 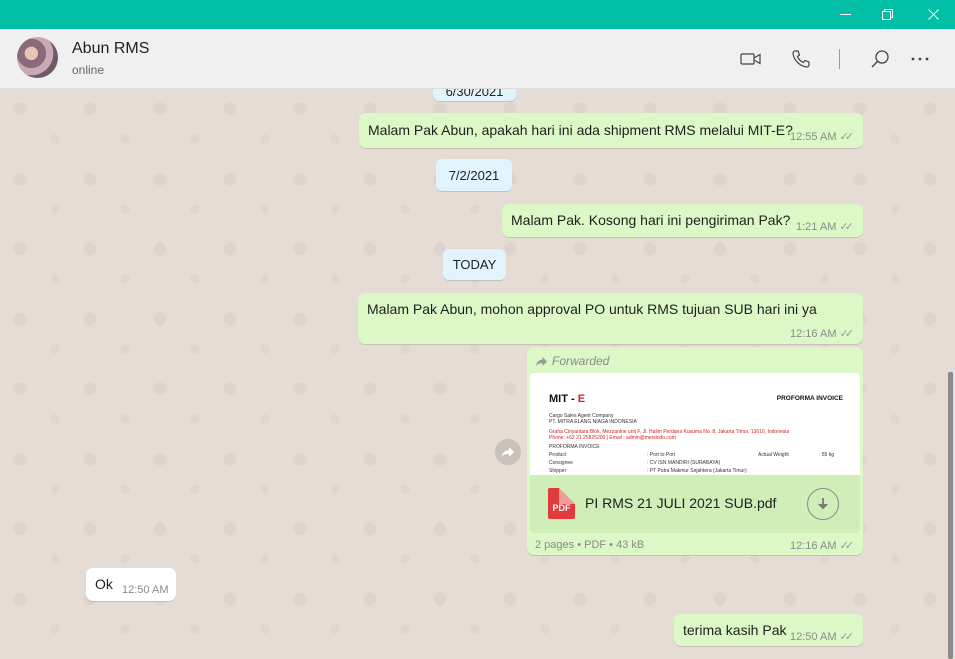 What do you see at coordinates (816, 226) in the screenshot?
I see `message-time: 1:21 AM` at bounding box center [816, 226].